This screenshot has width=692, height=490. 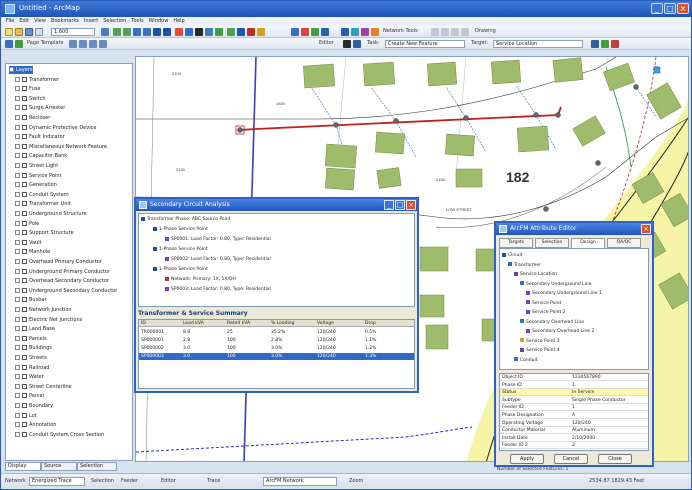 What do you see at coordinates (62, 272) in the screenshot?
I see `toc-layer-item: Underground Primary Conductor` at bounding box center [62, 272].